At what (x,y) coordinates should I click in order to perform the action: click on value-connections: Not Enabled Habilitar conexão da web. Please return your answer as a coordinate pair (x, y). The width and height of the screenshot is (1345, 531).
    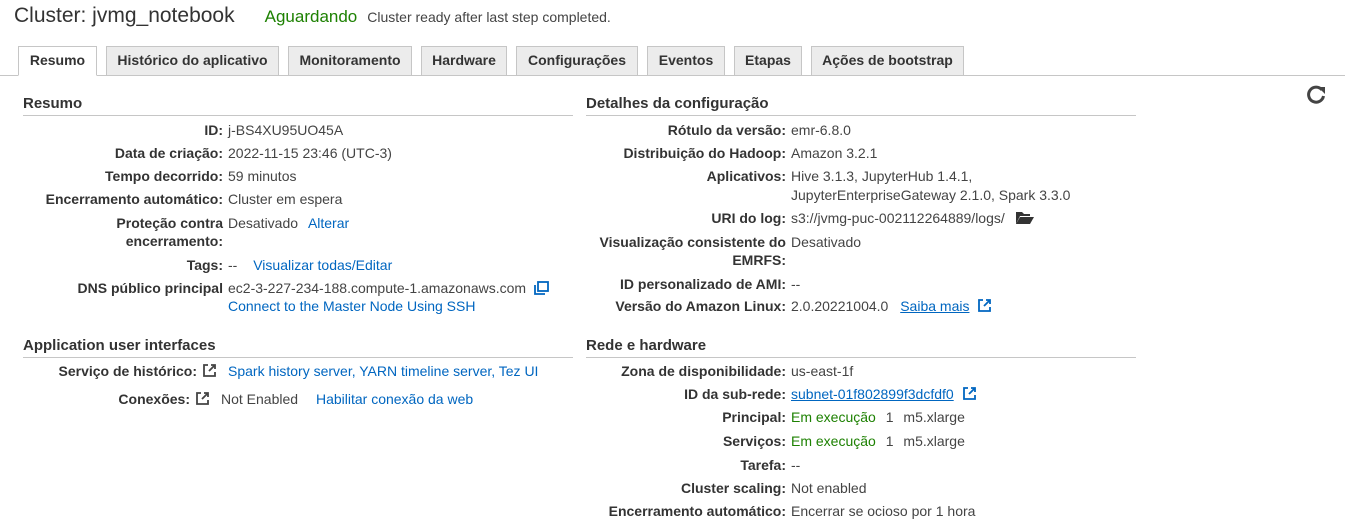
    Looking at the image, I should click on (347, 399).